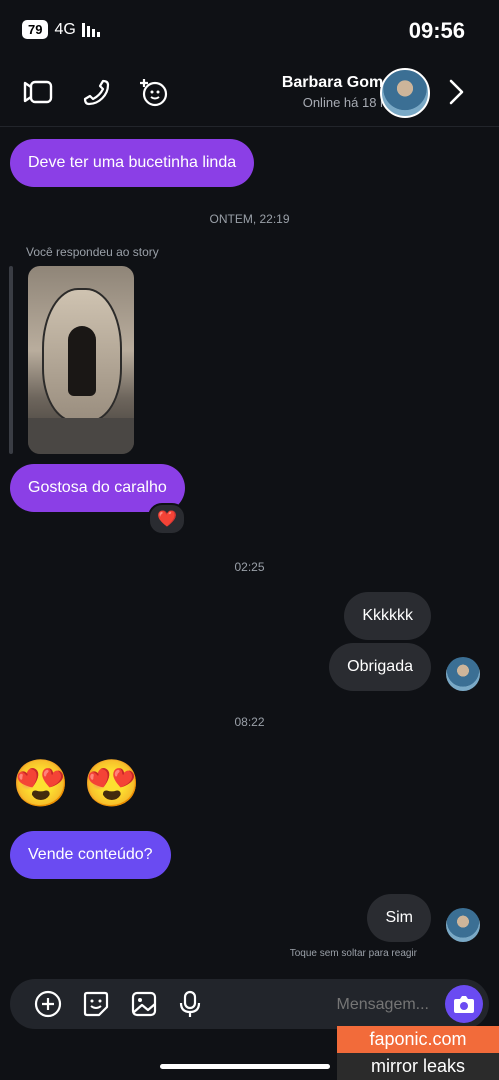 This screenshot has width=499, height=1080. I want to click on story-reply-bar, so click(11, 360).